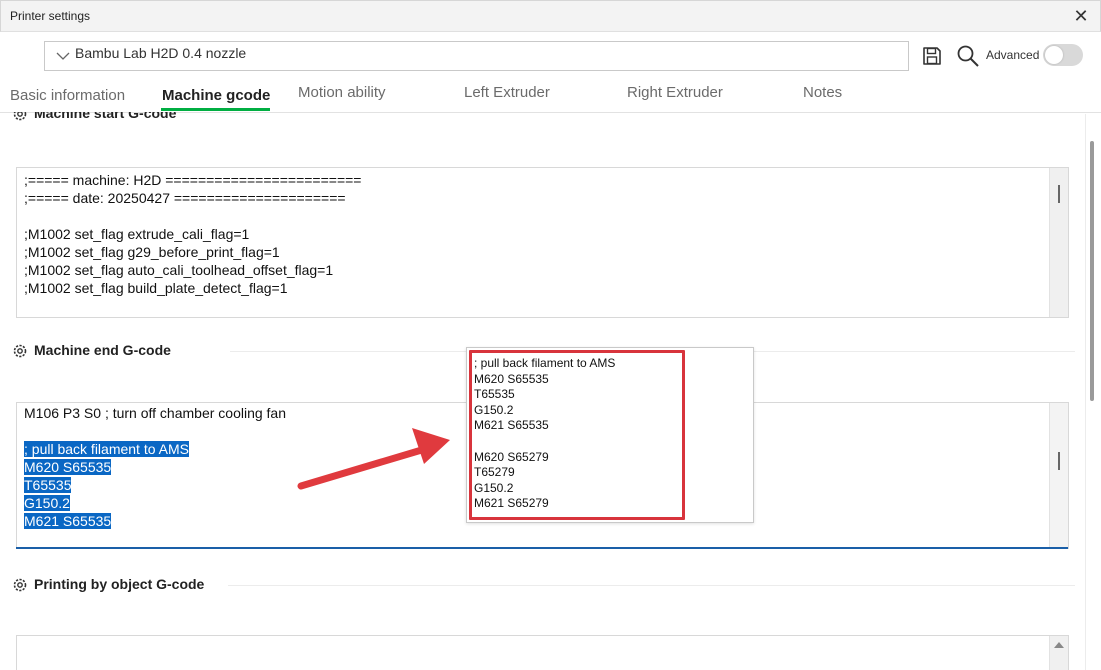 Image resolution: width=1101 pixels, height=670 pixels. Describe the element at coordinates (494, 472) in the screenshot. I see `popup-line: T65279` at that location.